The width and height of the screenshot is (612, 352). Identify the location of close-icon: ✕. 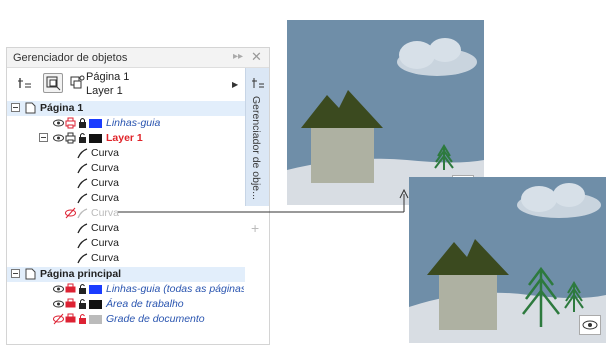
(256, 57).